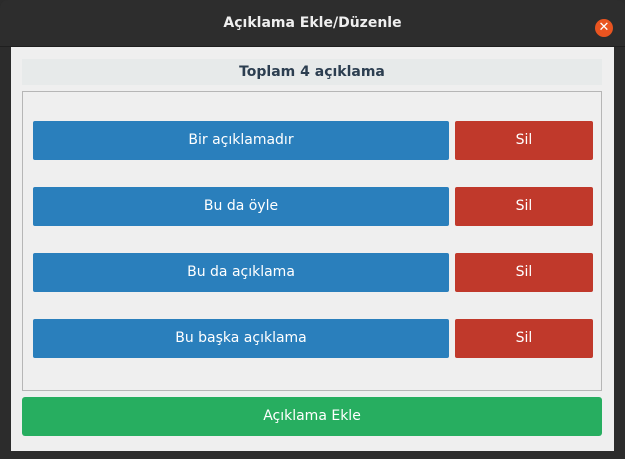  Describe the element at coordinates (241, 272) in the screenshot. I see `description-button: Bu da açıklama` at that location.